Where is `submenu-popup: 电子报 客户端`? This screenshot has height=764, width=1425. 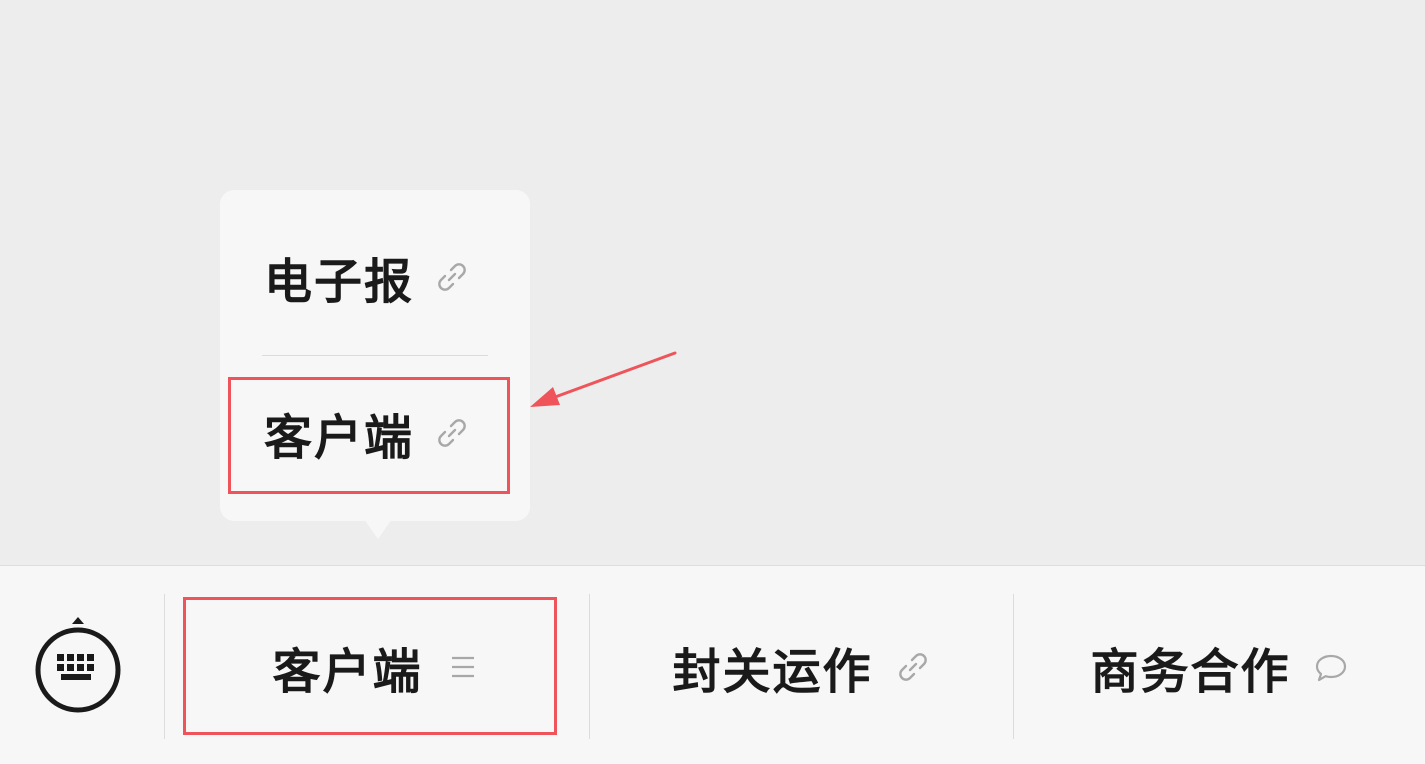
submenu-popup: 电子报 客户端 is located at coordinates (375, 355).